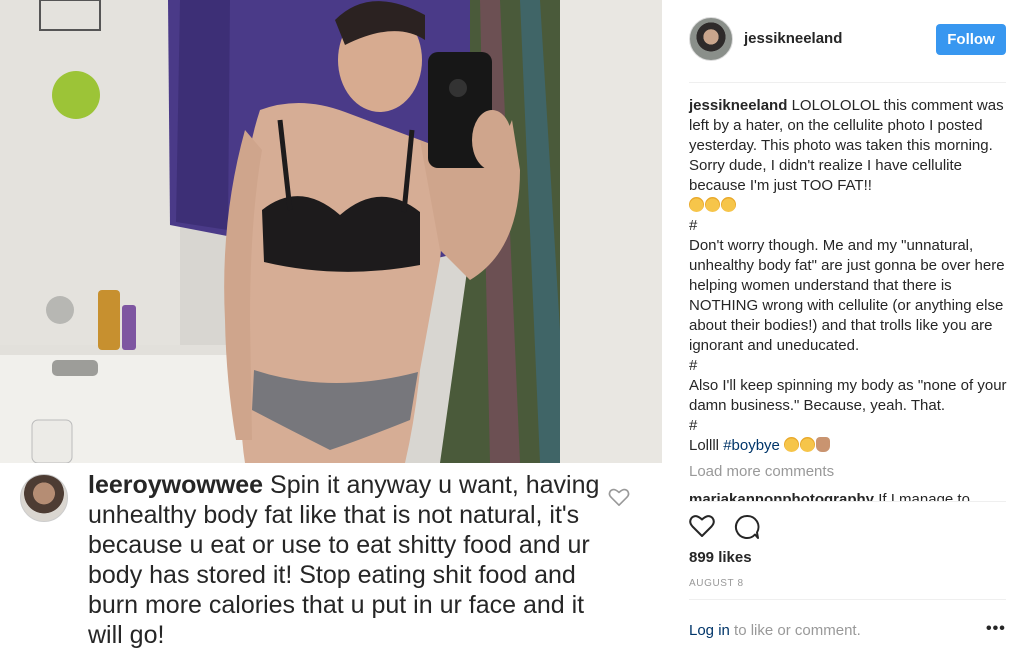  I want to click on more-options-button: •••, so click(996, 629).